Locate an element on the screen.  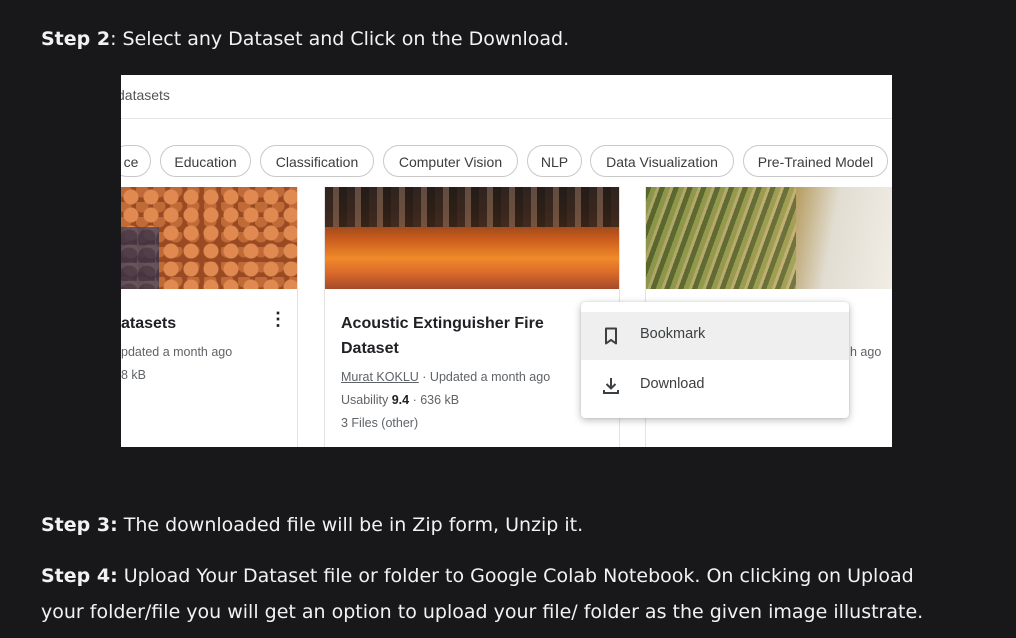
breadcrumb: datasets is located at coordinates (506, 97).